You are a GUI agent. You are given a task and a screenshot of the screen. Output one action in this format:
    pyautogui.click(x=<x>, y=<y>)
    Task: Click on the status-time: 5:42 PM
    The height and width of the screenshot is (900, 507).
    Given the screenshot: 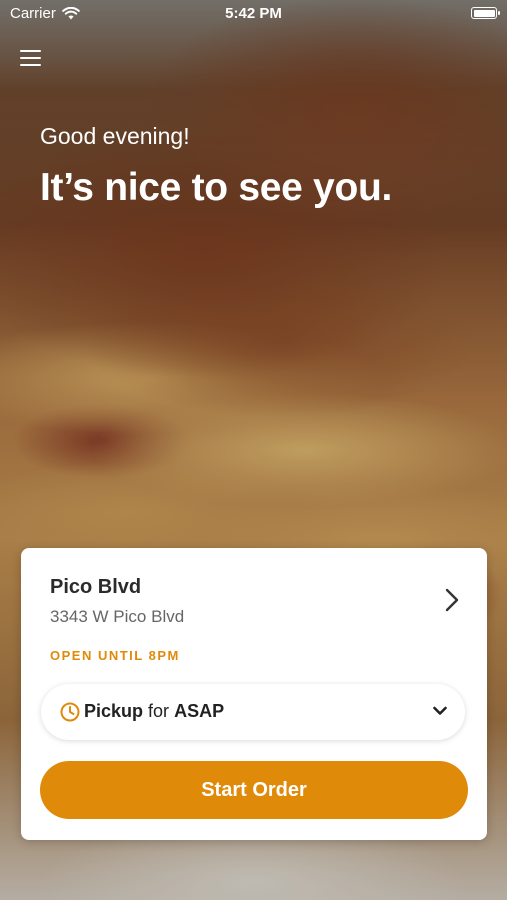 What is the action you would take?
    pyautogui.click(x=253, y=13)
    